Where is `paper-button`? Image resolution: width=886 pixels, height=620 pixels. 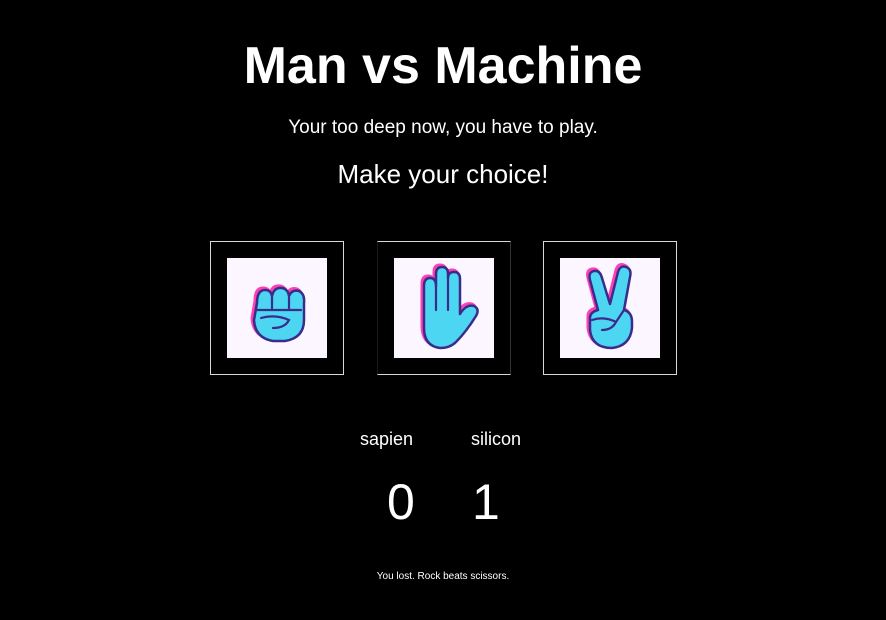 paper-button is located at coordinates (444, 308).